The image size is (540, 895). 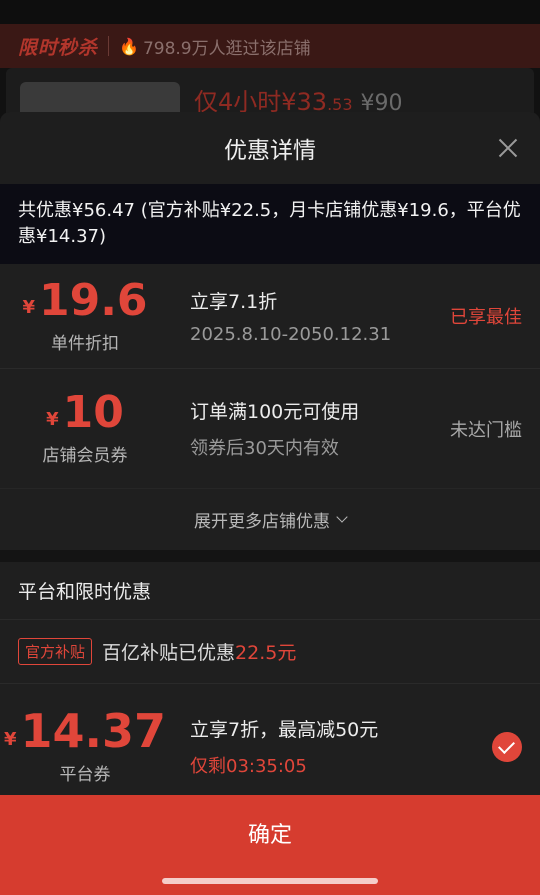 What do you see at coordinates (270, 151) in the screenshot?
I see `sheet-title: 优惠详情` at bounding box center [270, 151].